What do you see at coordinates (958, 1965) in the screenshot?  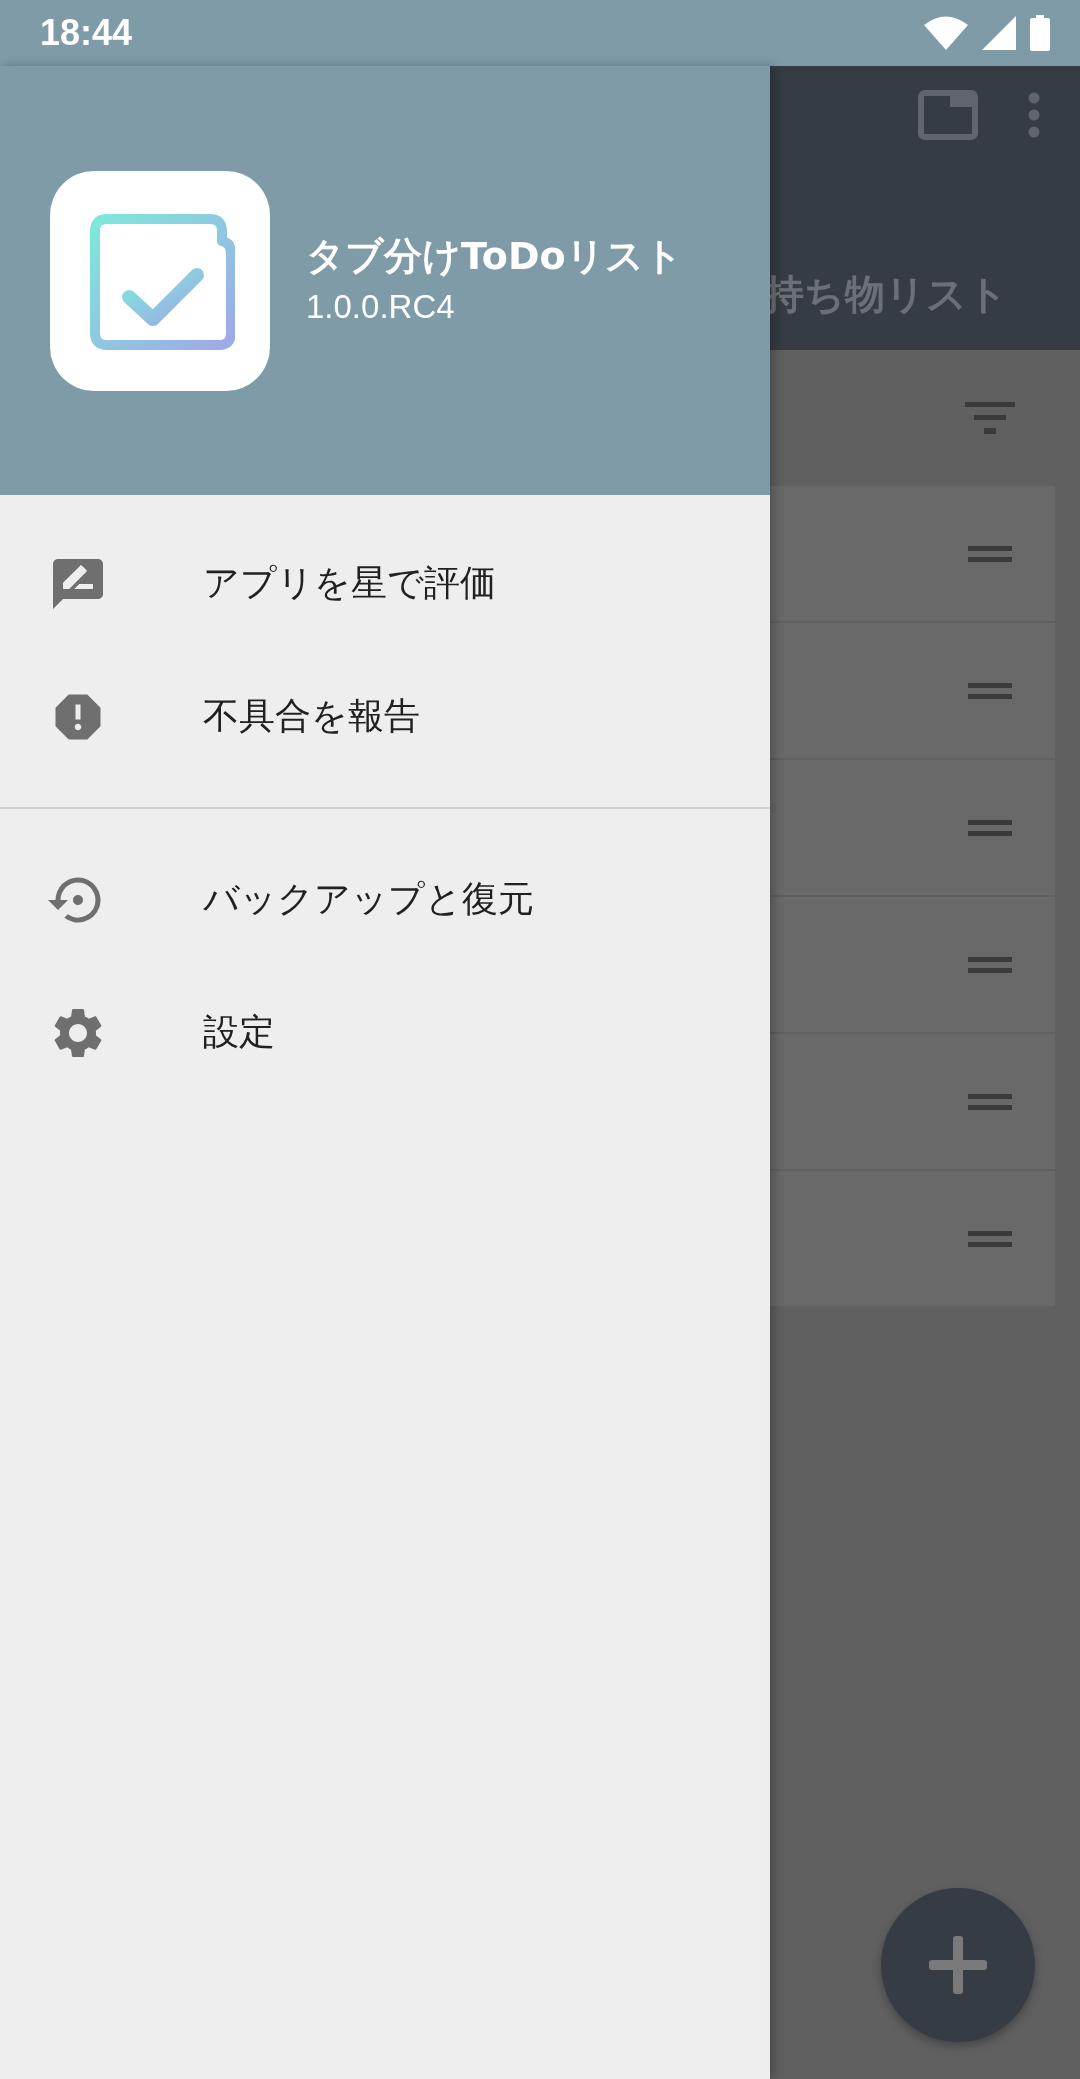 I see `add-icon` at bounding box center [958, 1965].